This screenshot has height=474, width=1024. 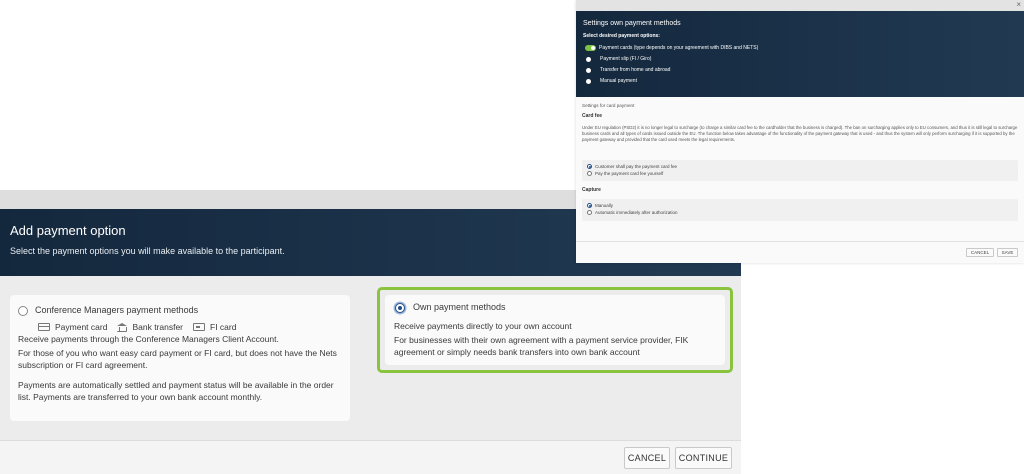 I want to click on method-label: Bank transfer, so click(x=158, y=327).